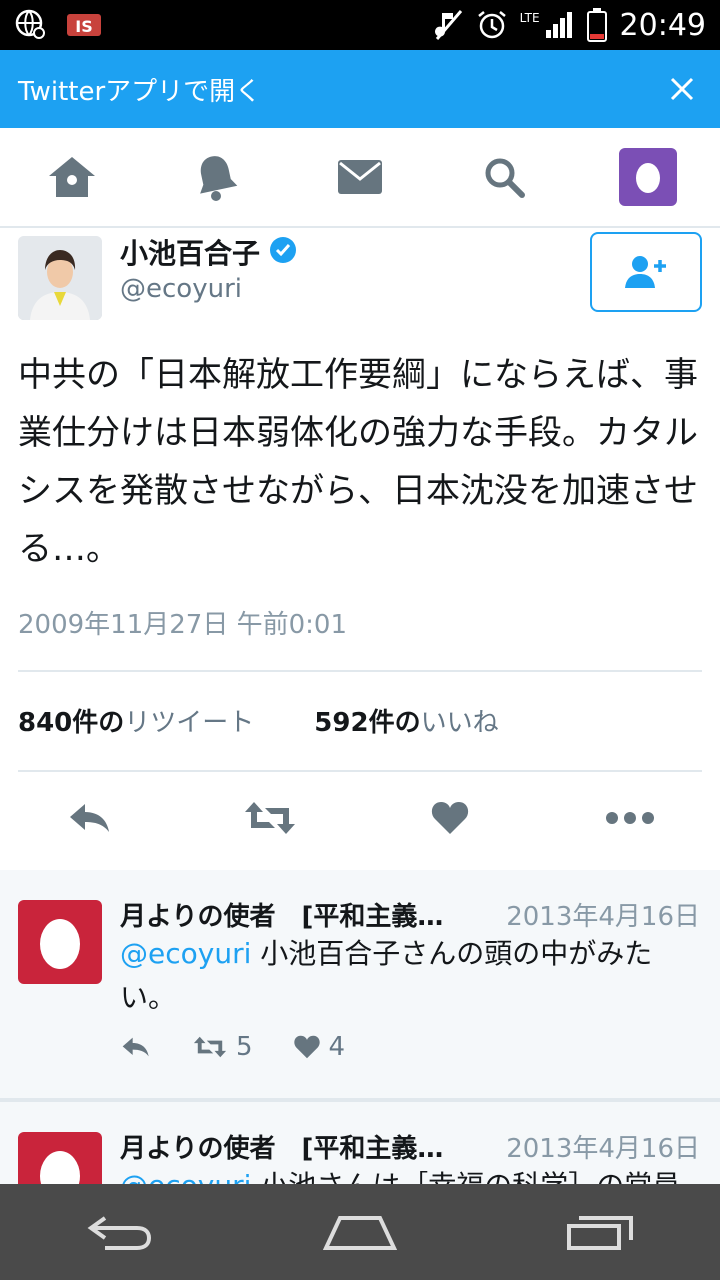 Image resolution: width=720 pixels, height=1280 pixels. I want to click on author-name-row: 小池百合子, so click(209, 252).